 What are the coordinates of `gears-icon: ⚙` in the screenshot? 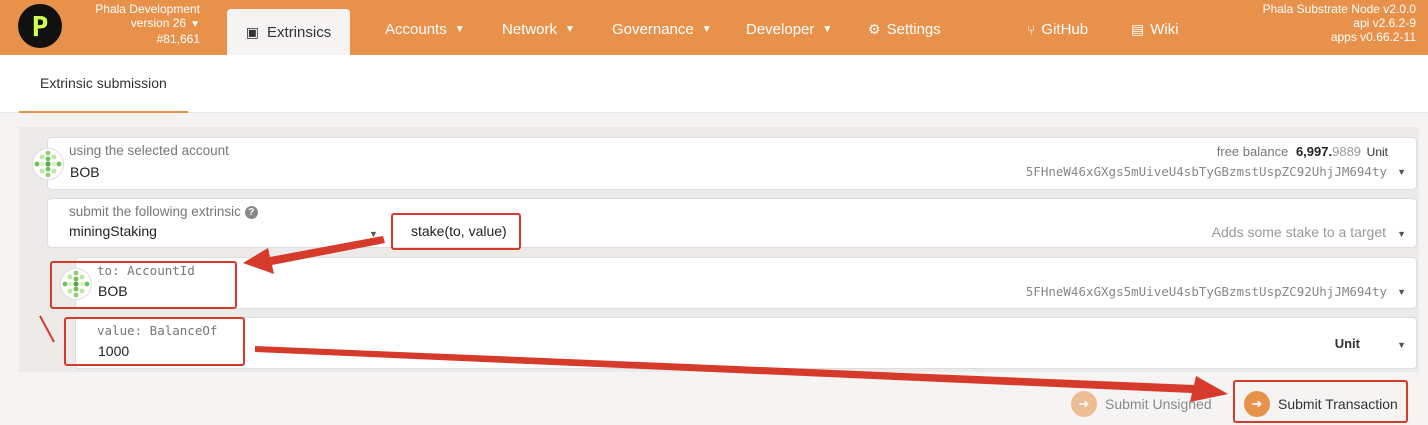 It's located at (874, 29).